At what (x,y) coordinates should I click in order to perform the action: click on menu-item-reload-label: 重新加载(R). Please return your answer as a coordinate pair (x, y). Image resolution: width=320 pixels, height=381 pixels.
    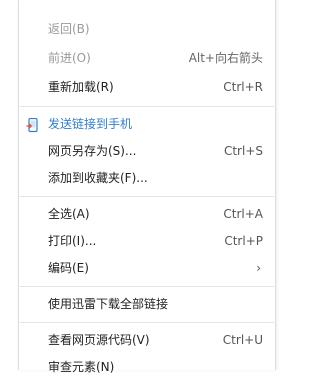
    Looking at the image, I should click on (81, 87).